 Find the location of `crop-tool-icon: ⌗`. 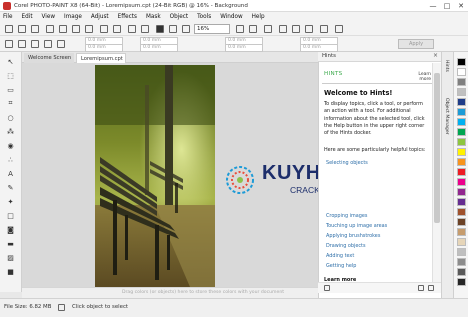

crop-tool-icon: ⌗ is located at coordinates (10, 103).